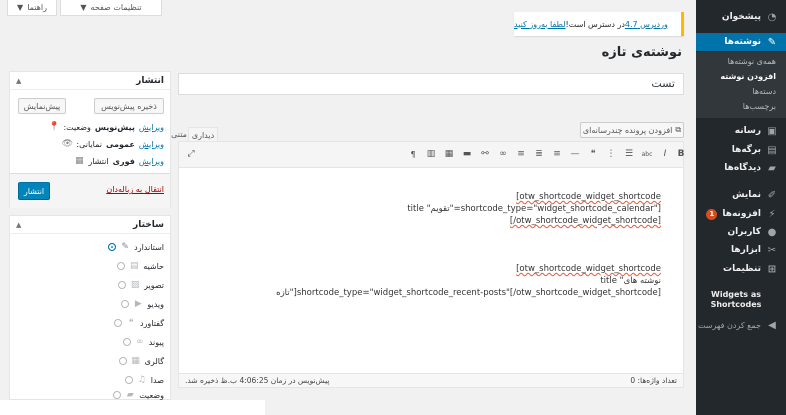  I want to click on toolbar-toggle-icon: ▥, so click(431, 154).